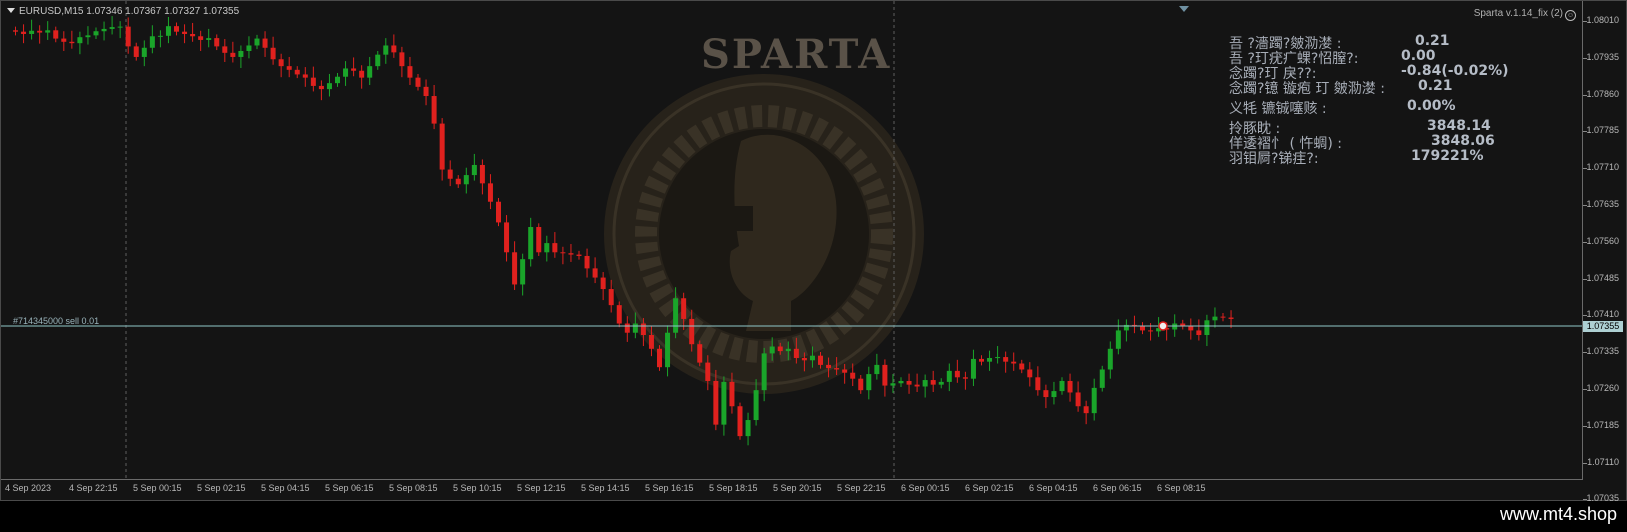 Image resolution: width=1627 pixels, height=532 pixels. What do you see at coordinates (1602, 56) in the screenshot?
I see `price-tick-label: 1.07935` at bounding box center [1602, 56].